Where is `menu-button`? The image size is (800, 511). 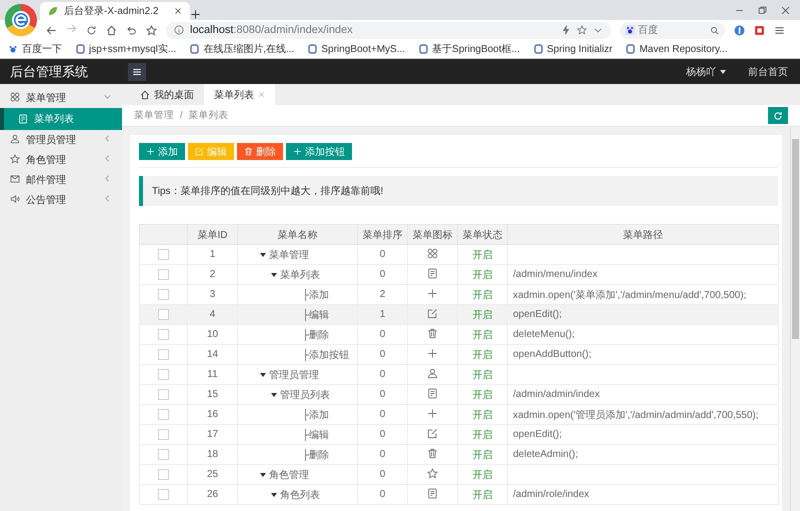
menu-button is located at coordinates (137, 71).